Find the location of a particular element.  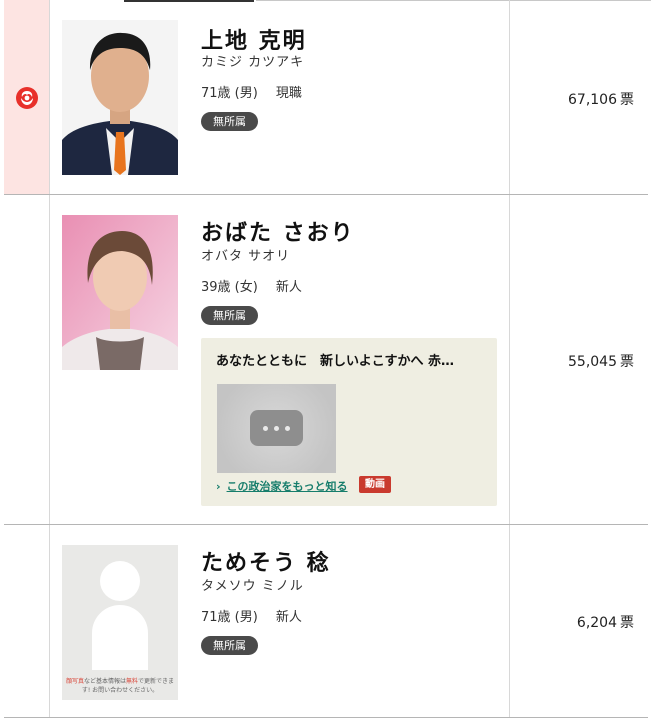

candidate-name: おばた さおり is located at coordinates (278, 231).